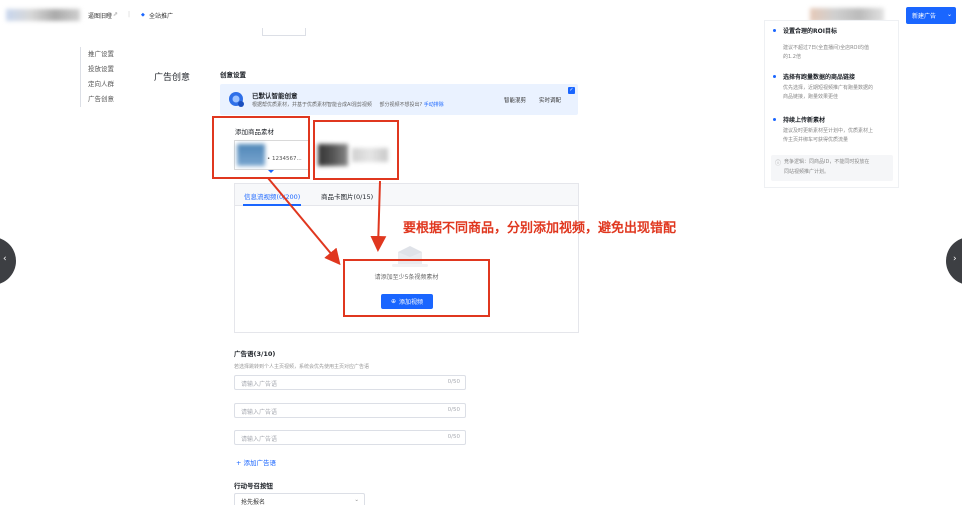 The image size is (962, 505). Describe the element at coordinates (819, 77) in the screenshot. I see `tip-title: 选择有跑量数据的商品链接` at that location.